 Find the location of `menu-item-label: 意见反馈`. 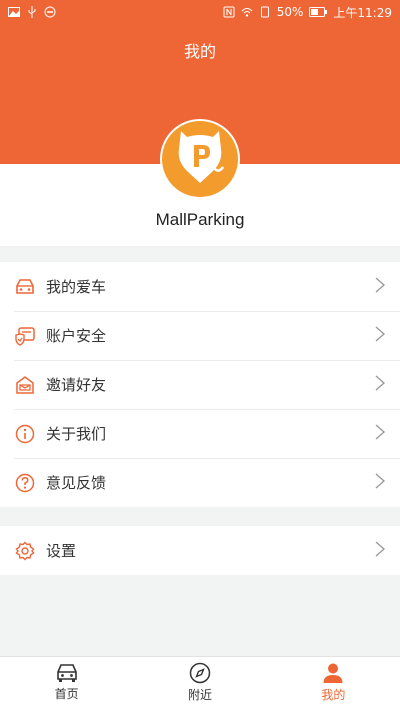

menu-item-label: 意见反馈 is located at coordinates (76, 483).